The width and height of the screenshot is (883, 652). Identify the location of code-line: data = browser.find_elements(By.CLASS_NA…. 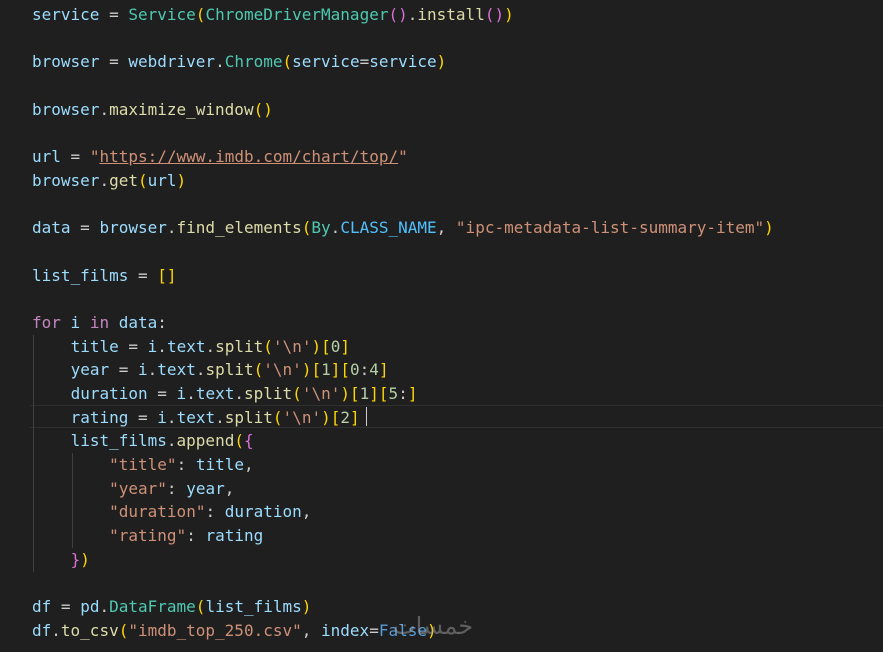
(403, 228).